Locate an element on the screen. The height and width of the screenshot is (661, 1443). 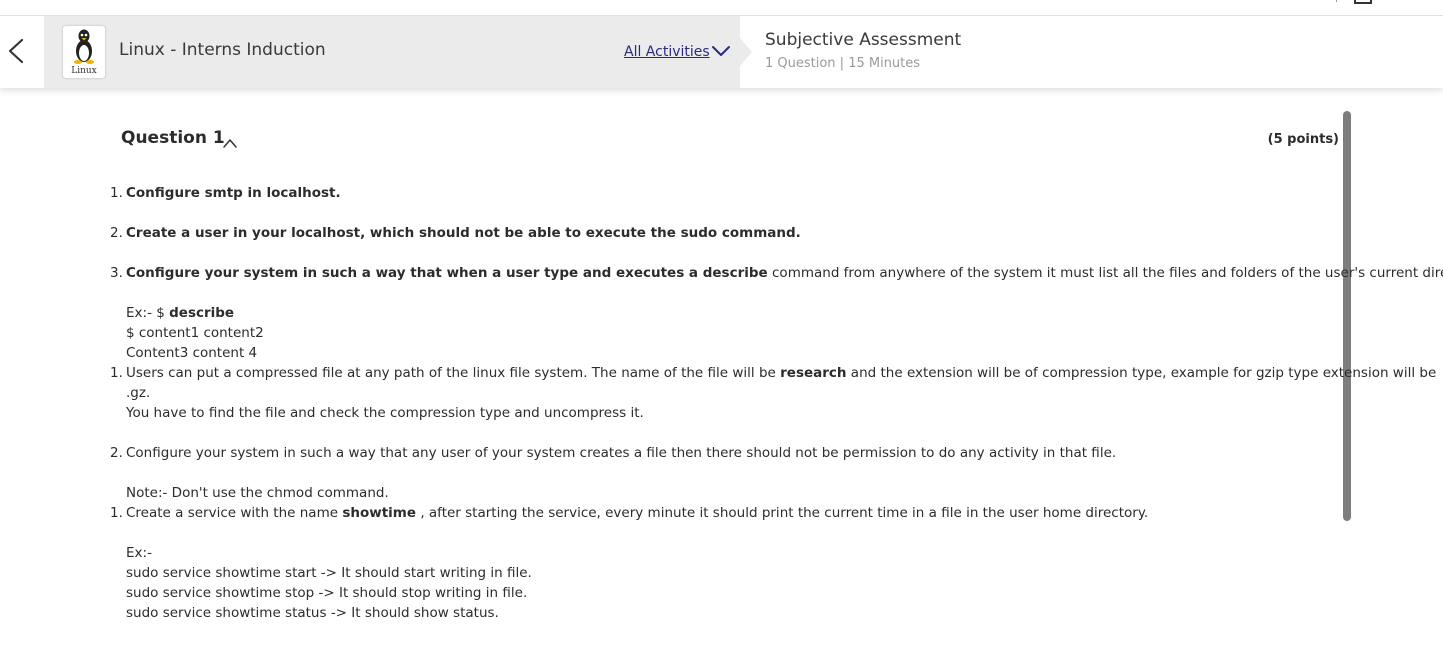
linux-tux-icon is located at coordinates (84, 46).